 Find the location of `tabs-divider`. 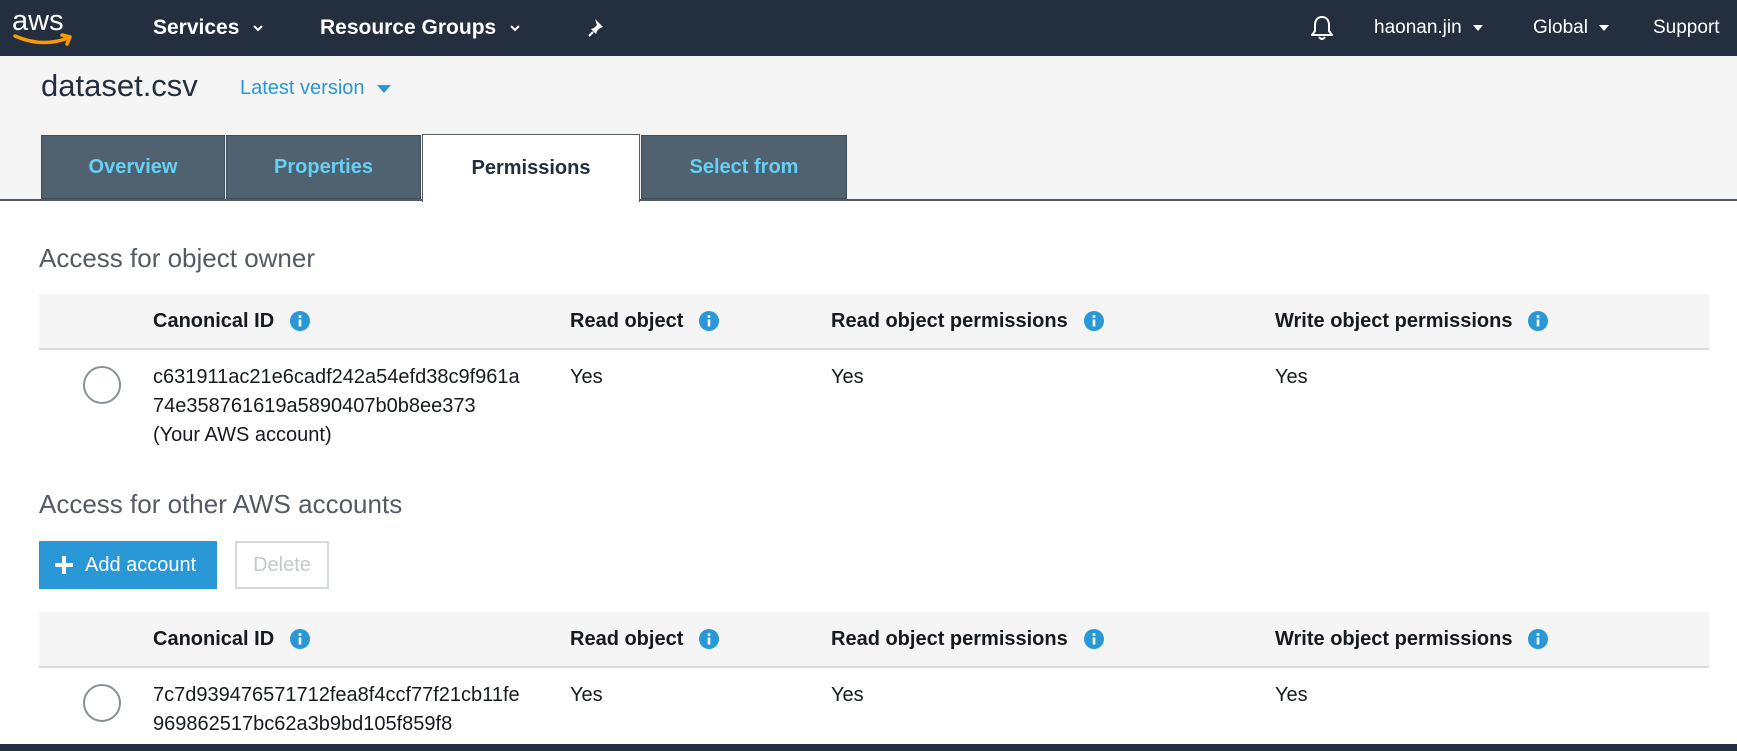

tabs-divider is located at coordinates (868, 200).